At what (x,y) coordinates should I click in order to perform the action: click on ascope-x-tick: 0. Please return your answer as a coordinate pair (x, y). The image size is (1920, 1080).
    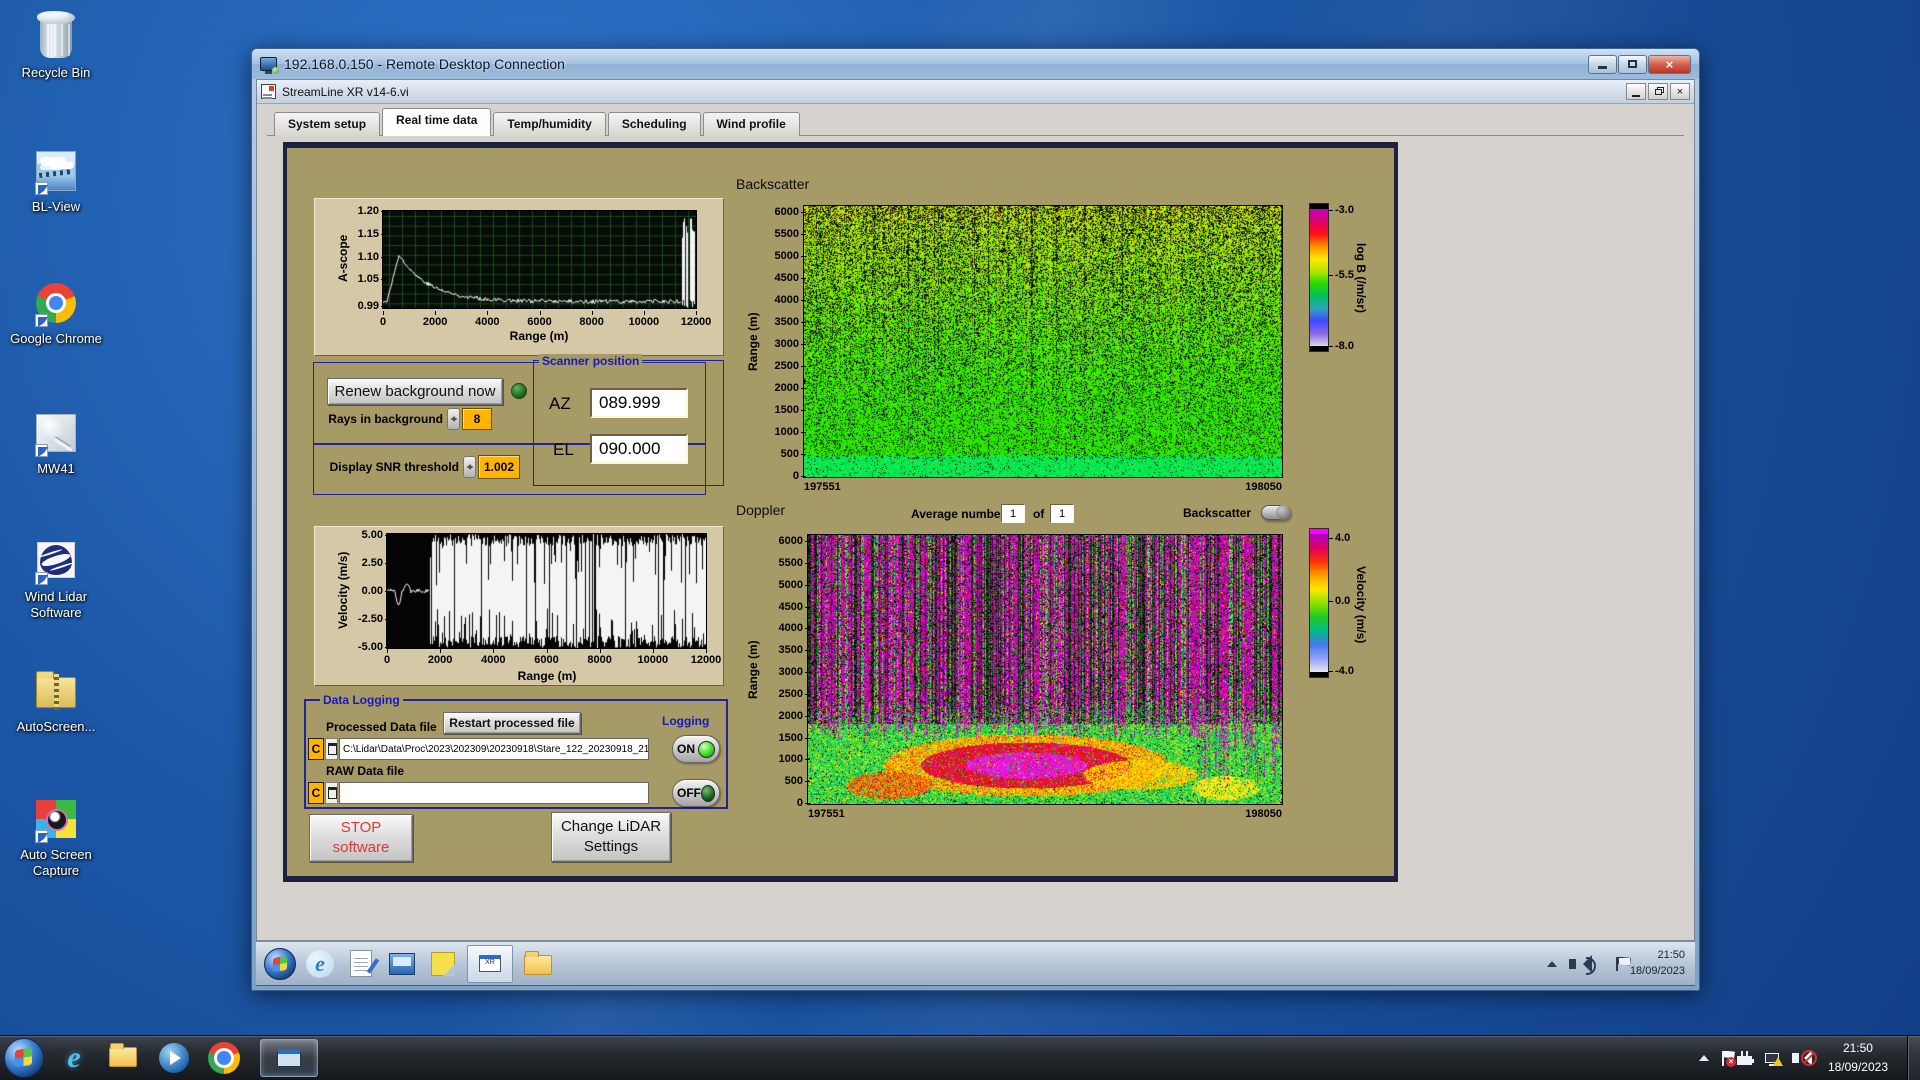
    Looking at the image, I should click on (383, 319).